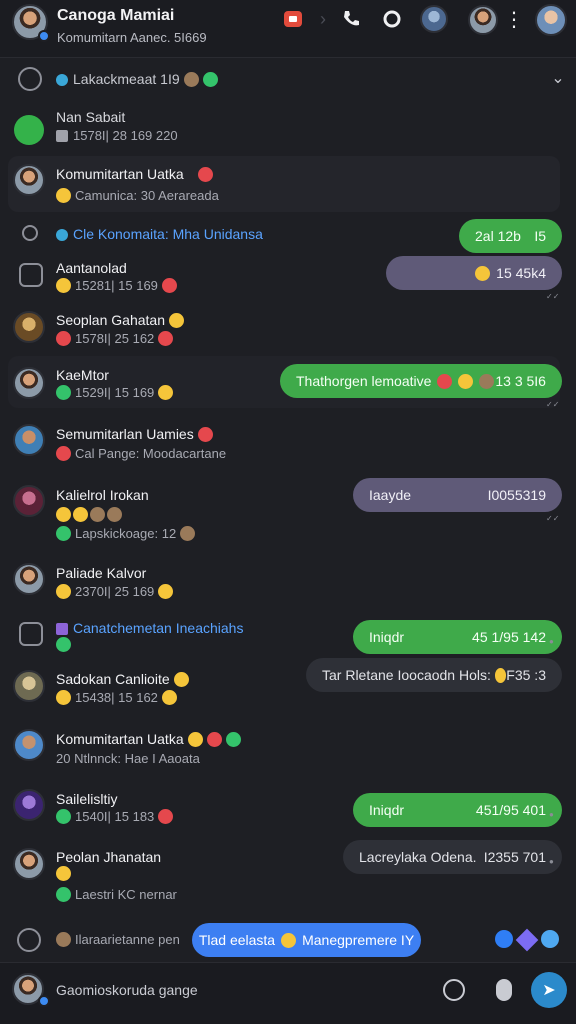 The image size is (576, 1024). Describe the element at coordinates (82, 375) in the screenshot. I see `row-name: KaeMtor` at that location.